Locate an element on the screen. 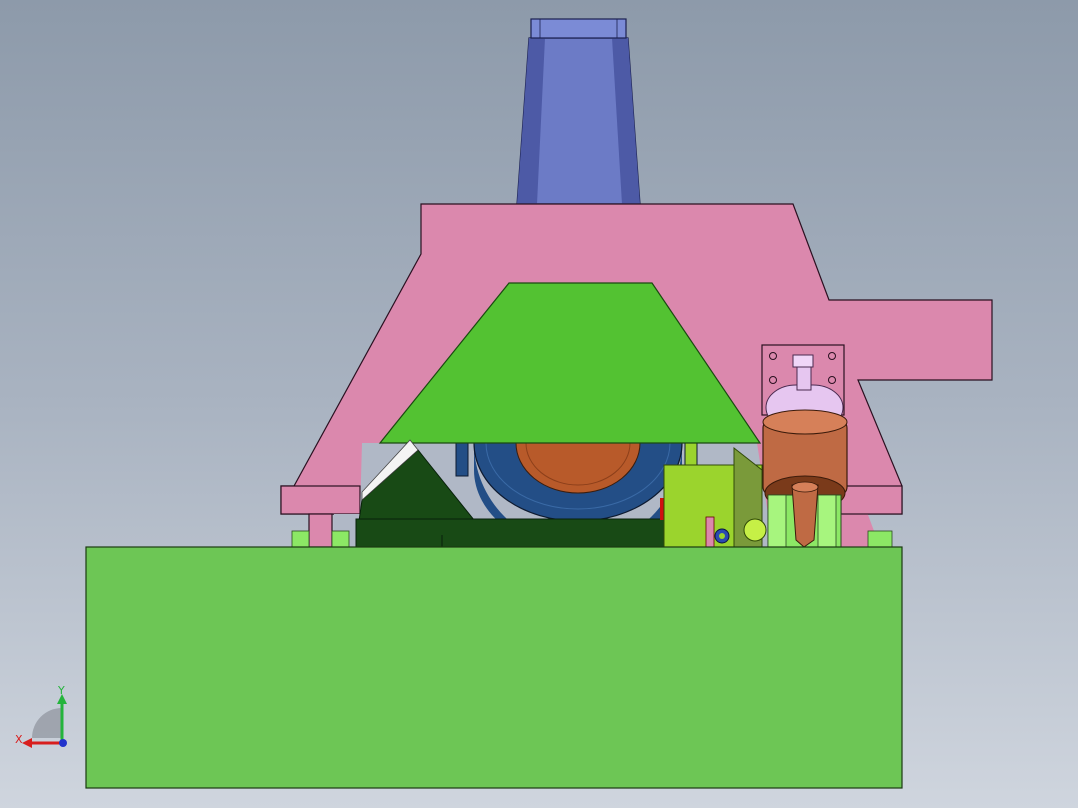 The height and width of the screenshot is (808, 1078). triad-sweep is located at coordinates (47, 723).